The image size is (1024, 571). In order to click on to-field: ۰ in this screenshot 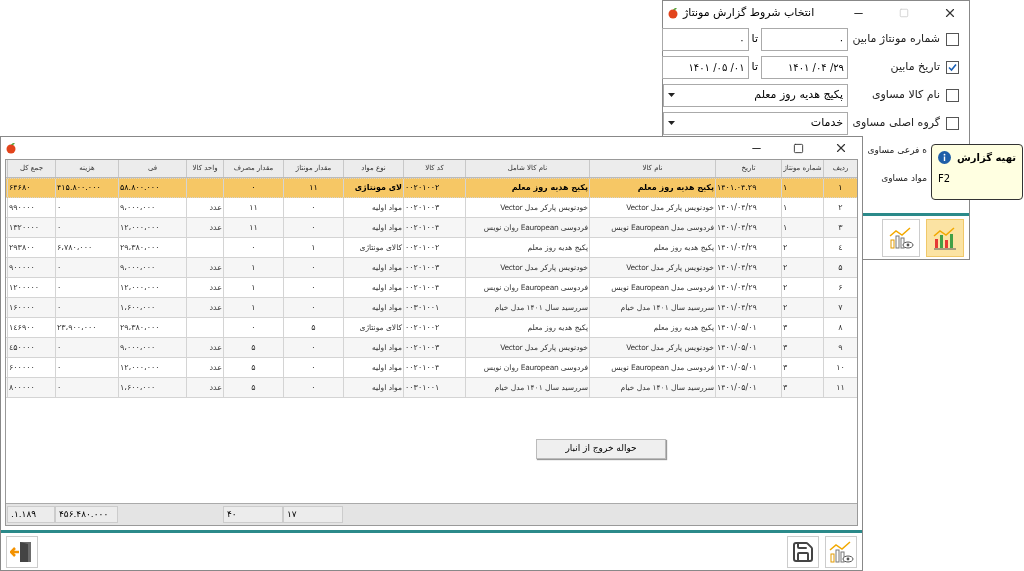, I will do `click(705, 39)`.